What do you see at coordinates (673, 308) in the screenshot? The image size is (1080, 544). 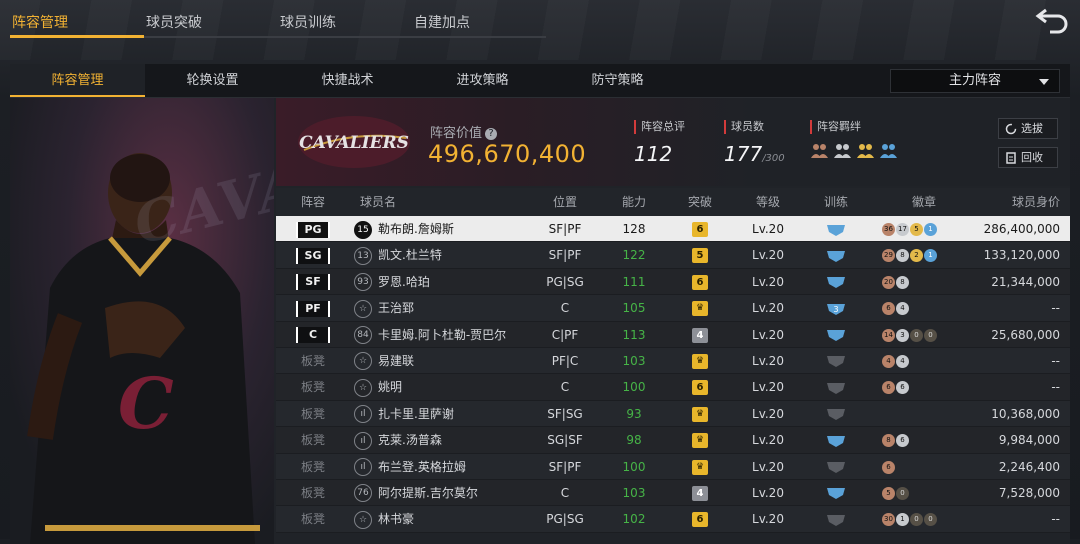 I see `table-row: PF ☆ 王治郅 C 105 ♛ Lv.20 3 6 4 --` at bounding box center [673, 308].